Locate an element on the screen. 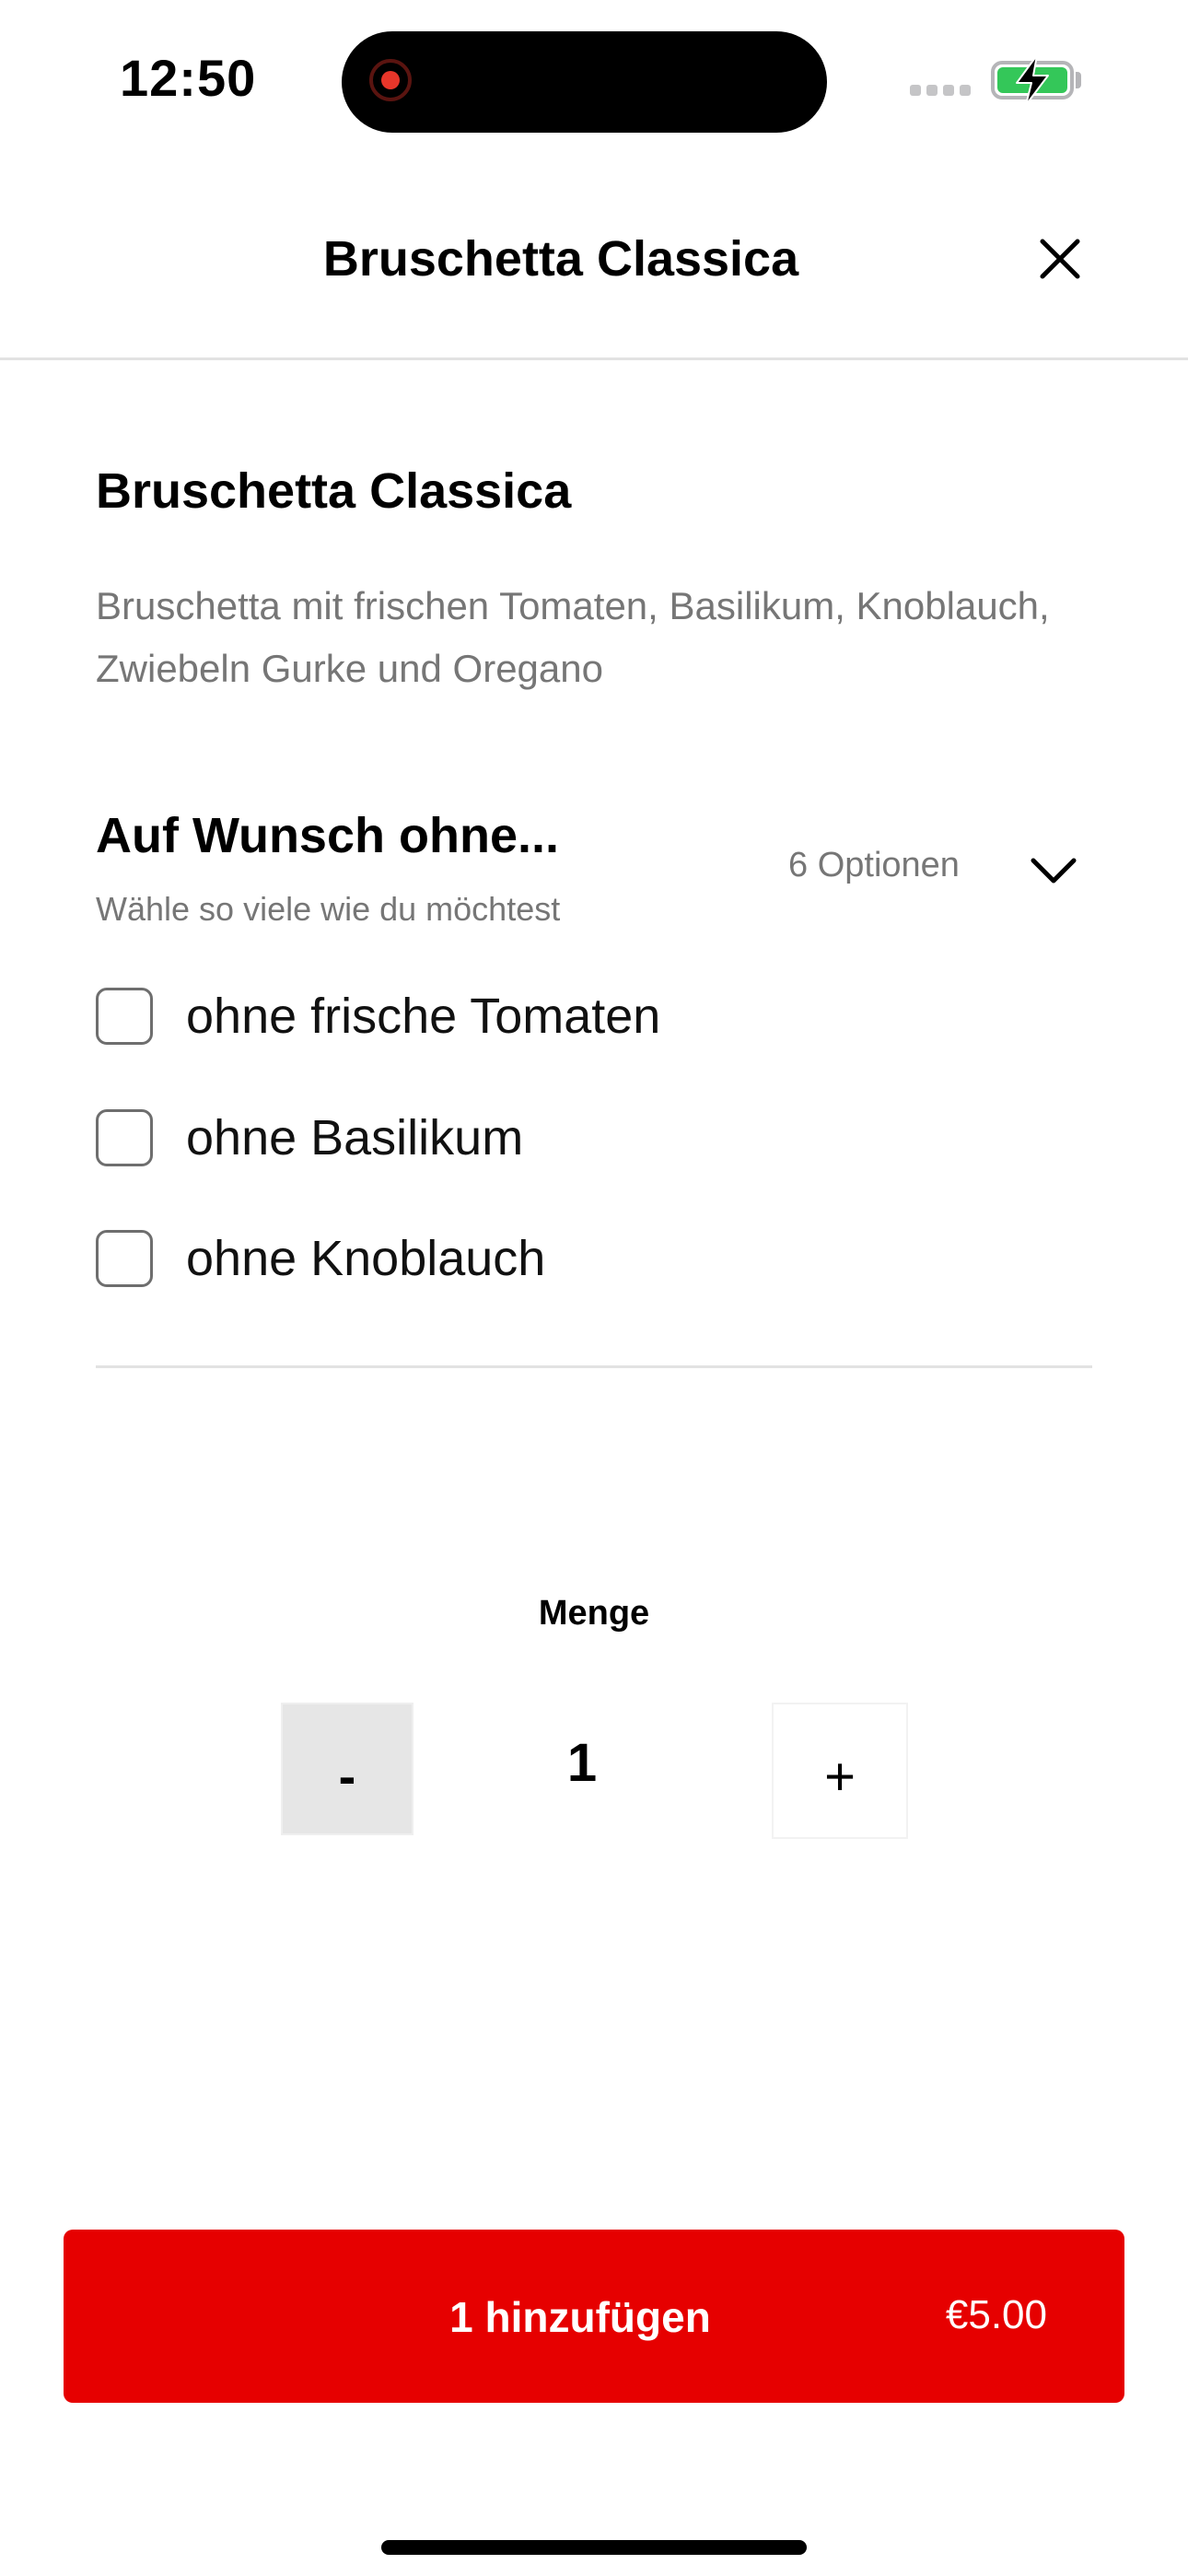 This screenshot has width=1188, height=2576. option-row-tomaten: ohne frische Tomaten is located at coordinates (378, 1016).